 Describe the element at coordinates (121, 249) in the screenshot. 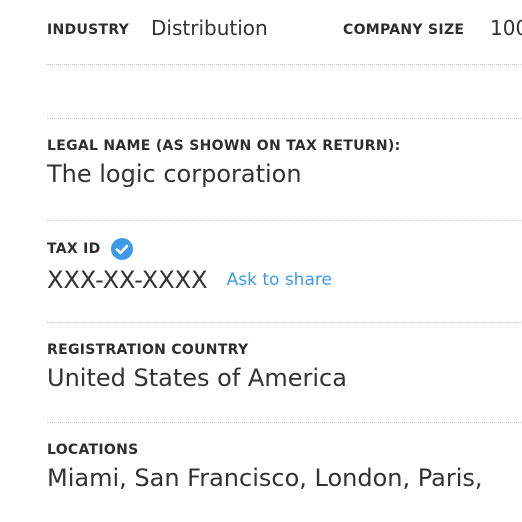

I see `check-circle-icon` at that location.